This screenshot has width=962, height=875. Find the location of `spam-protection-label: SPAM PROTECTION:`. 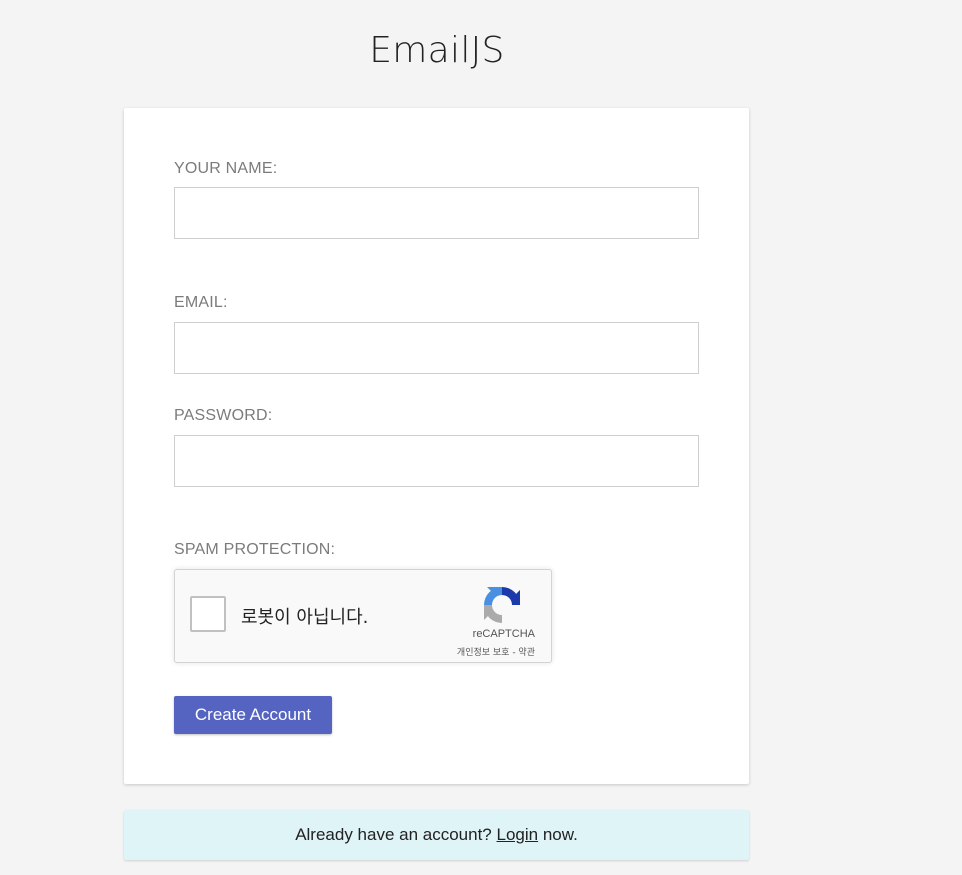

spam-protection-label: SPAM PROTECTION: is located at coordinates (255, 549).